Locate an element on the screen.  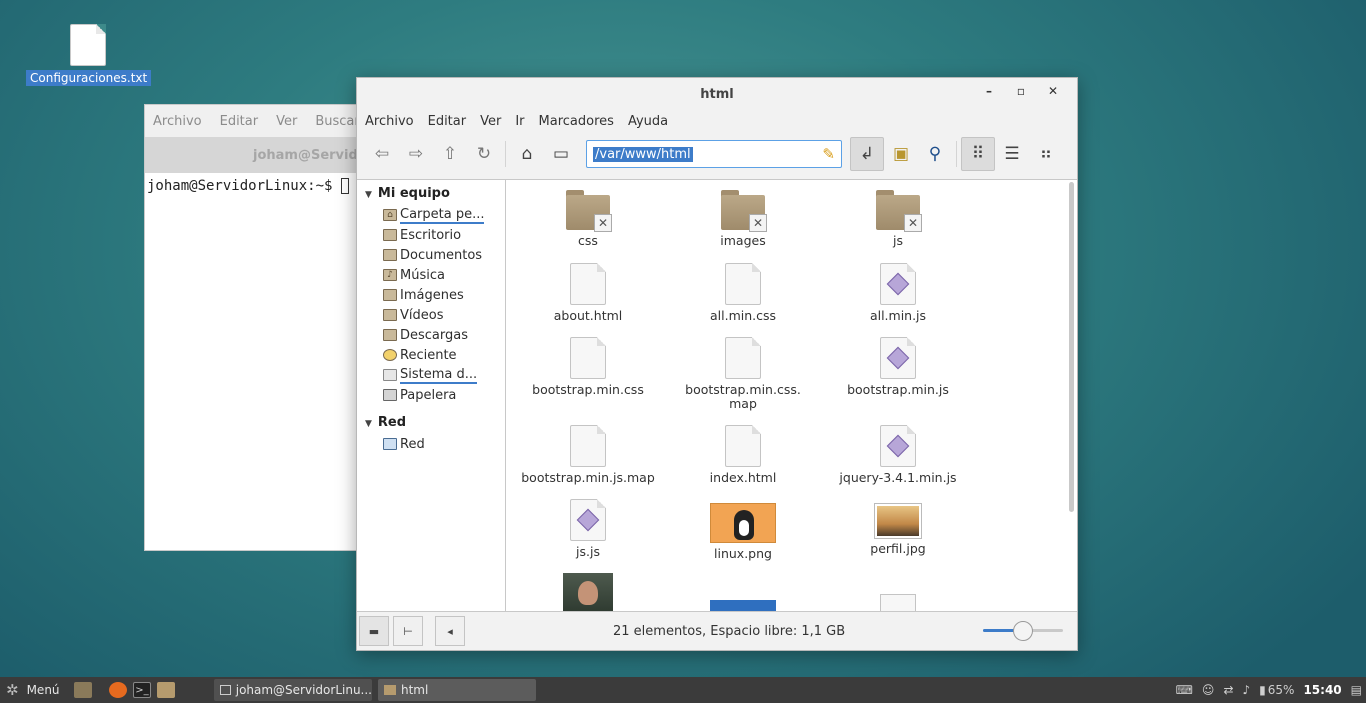
battery-icon: ▮ 65% is located at coordinates (1276, 690).